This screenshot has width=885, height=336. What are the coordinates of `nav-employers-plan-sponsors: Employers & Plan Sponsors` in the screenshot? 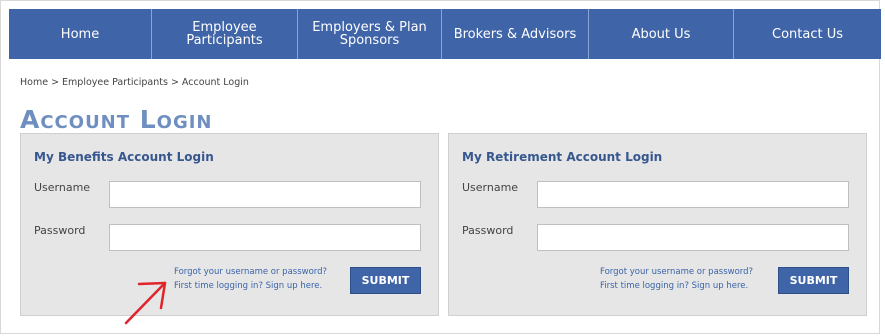 It's located at (370, 34).